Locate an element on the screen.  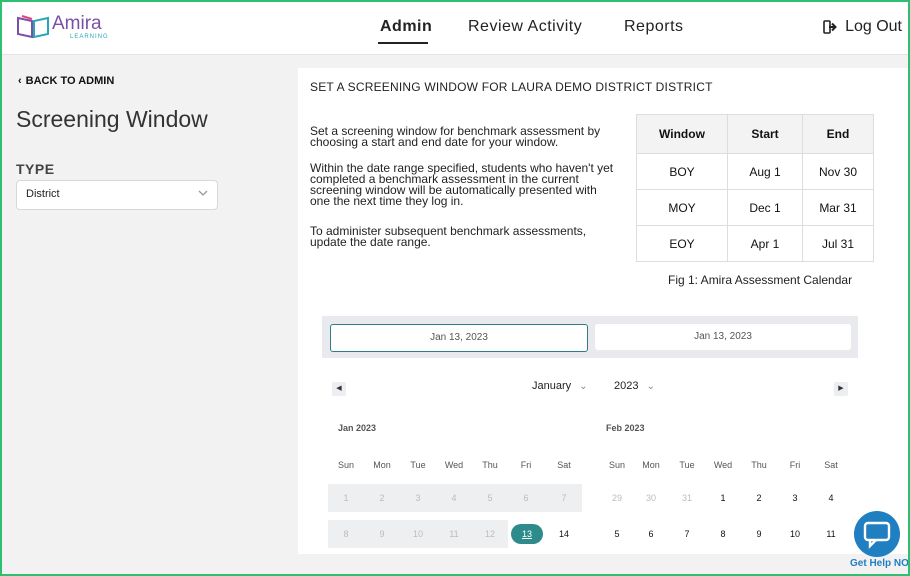
back-to-admin-link: ‹ BACK TO ADMIN is located at coordinates (66, 81).